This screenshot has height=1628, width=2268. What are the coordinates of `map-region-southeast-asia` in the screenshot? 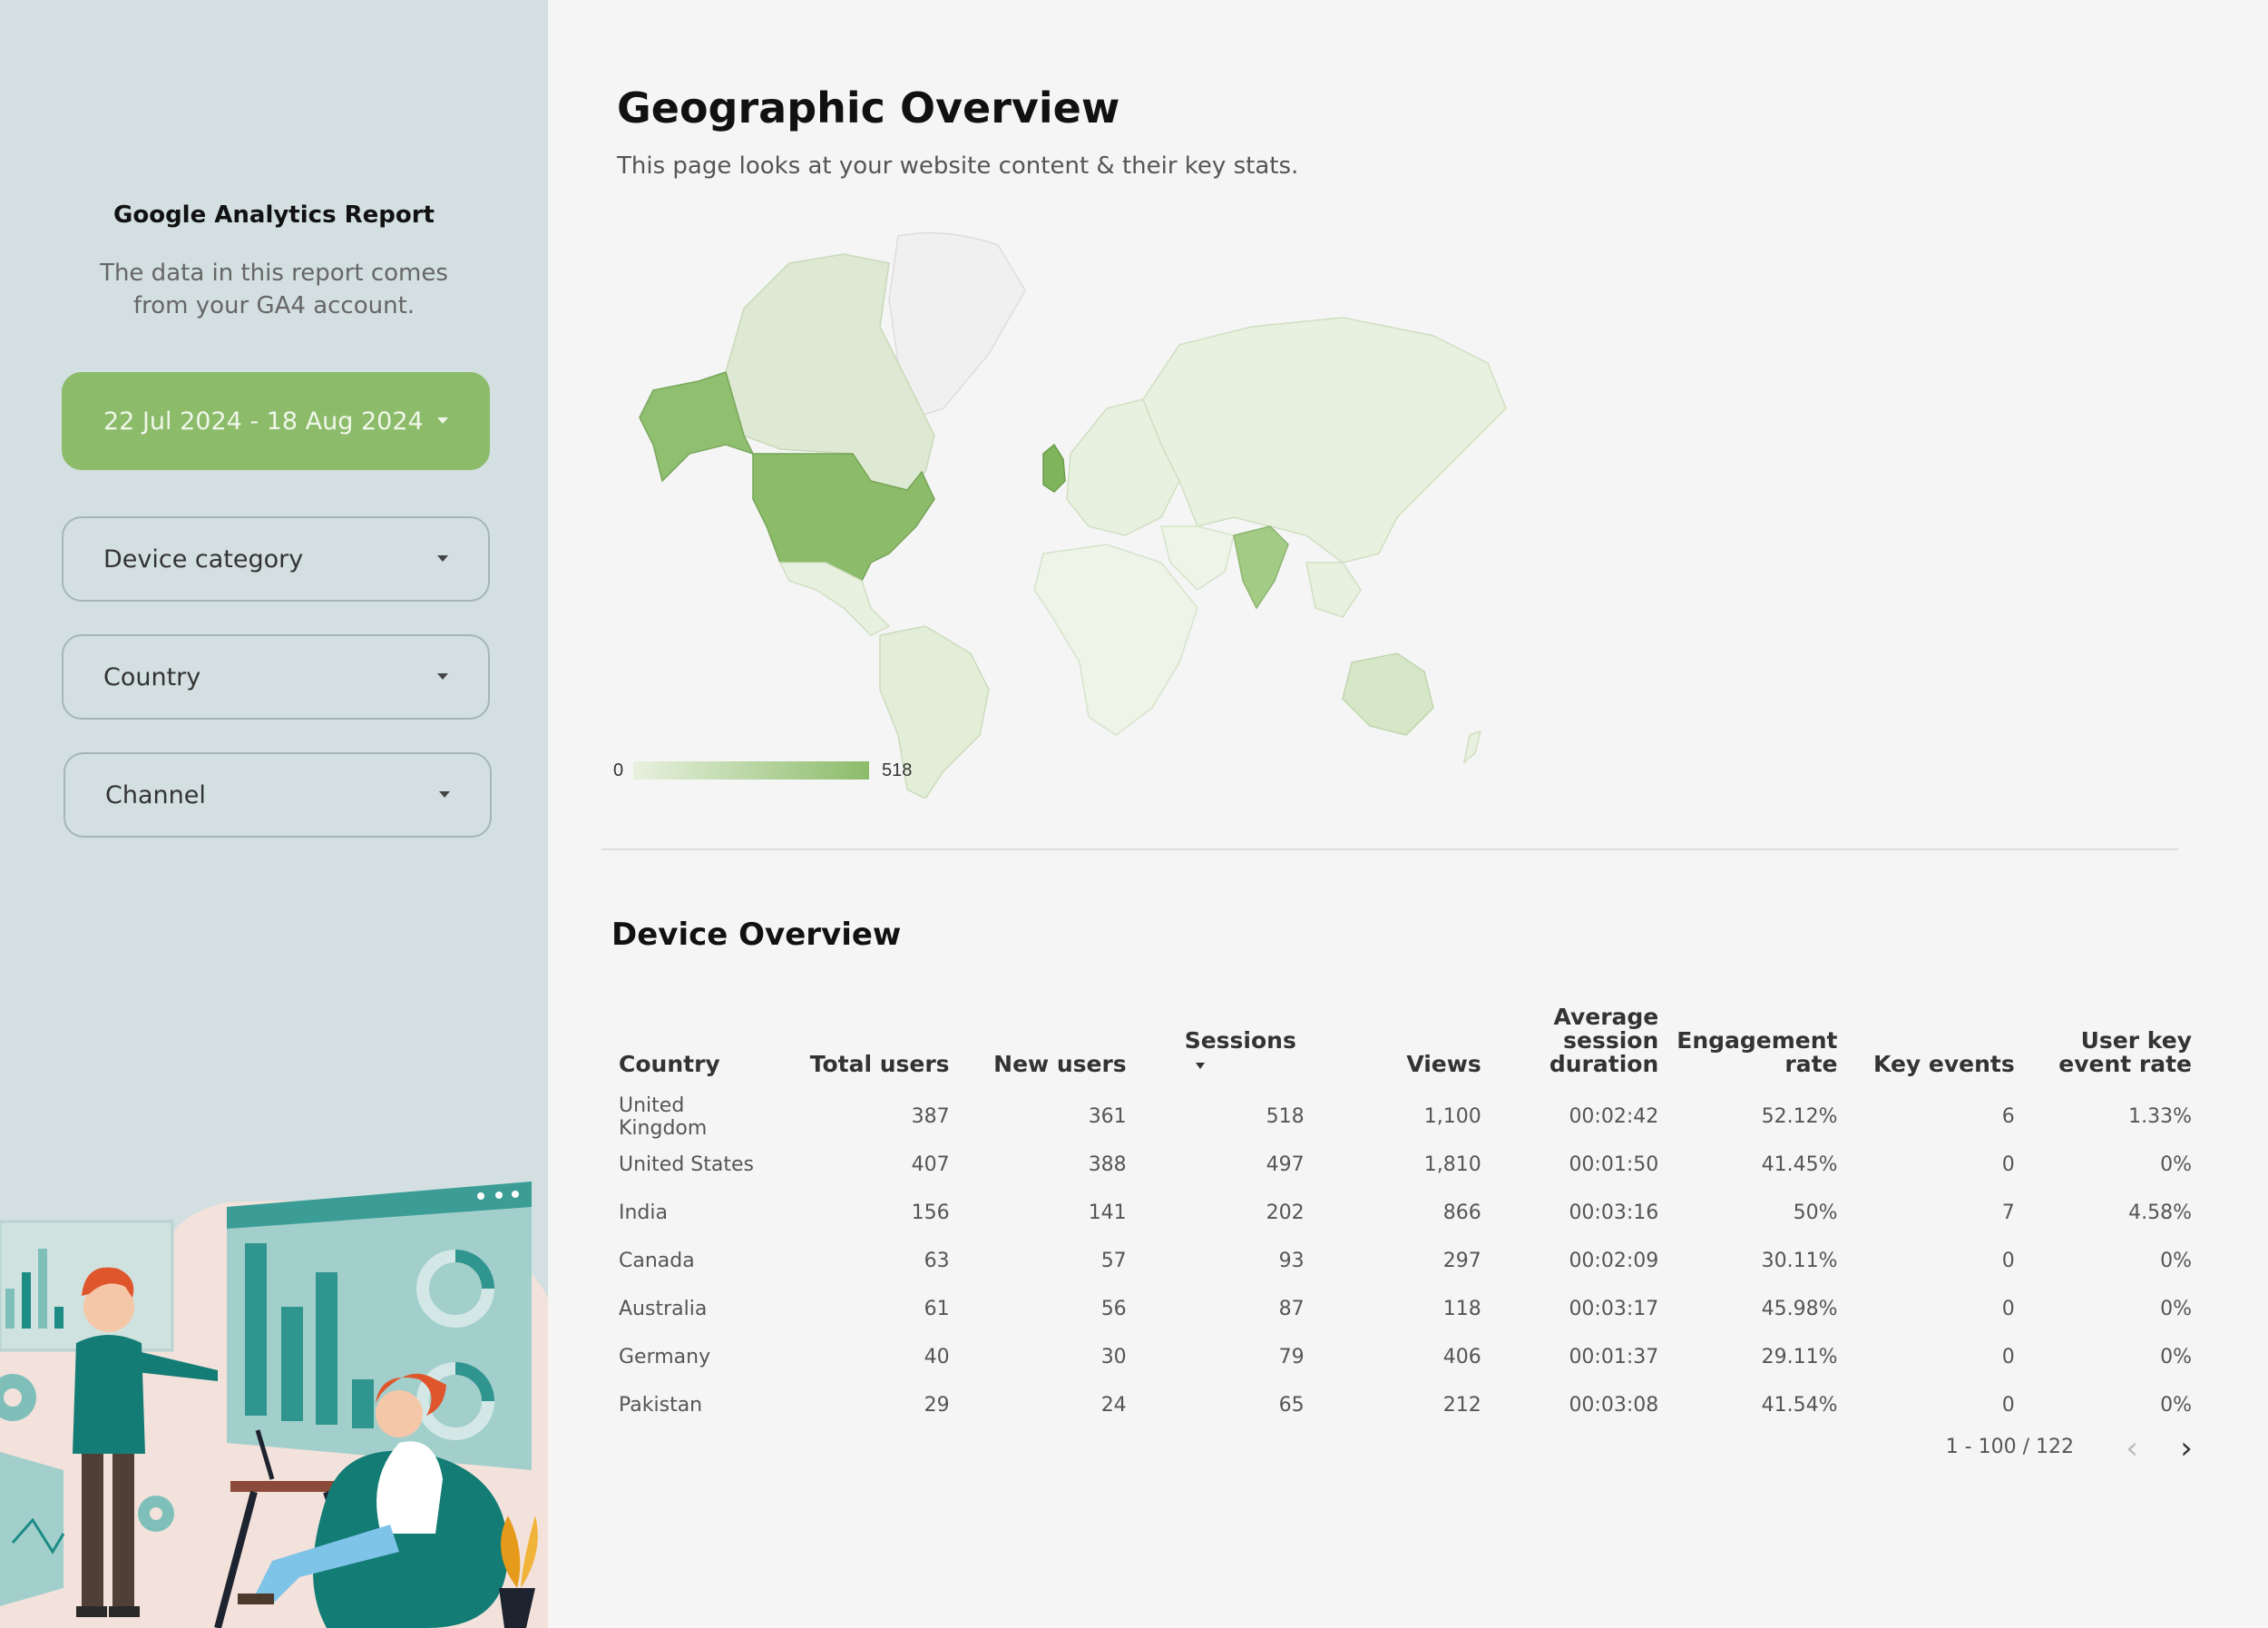 It's located at (1334, 590).